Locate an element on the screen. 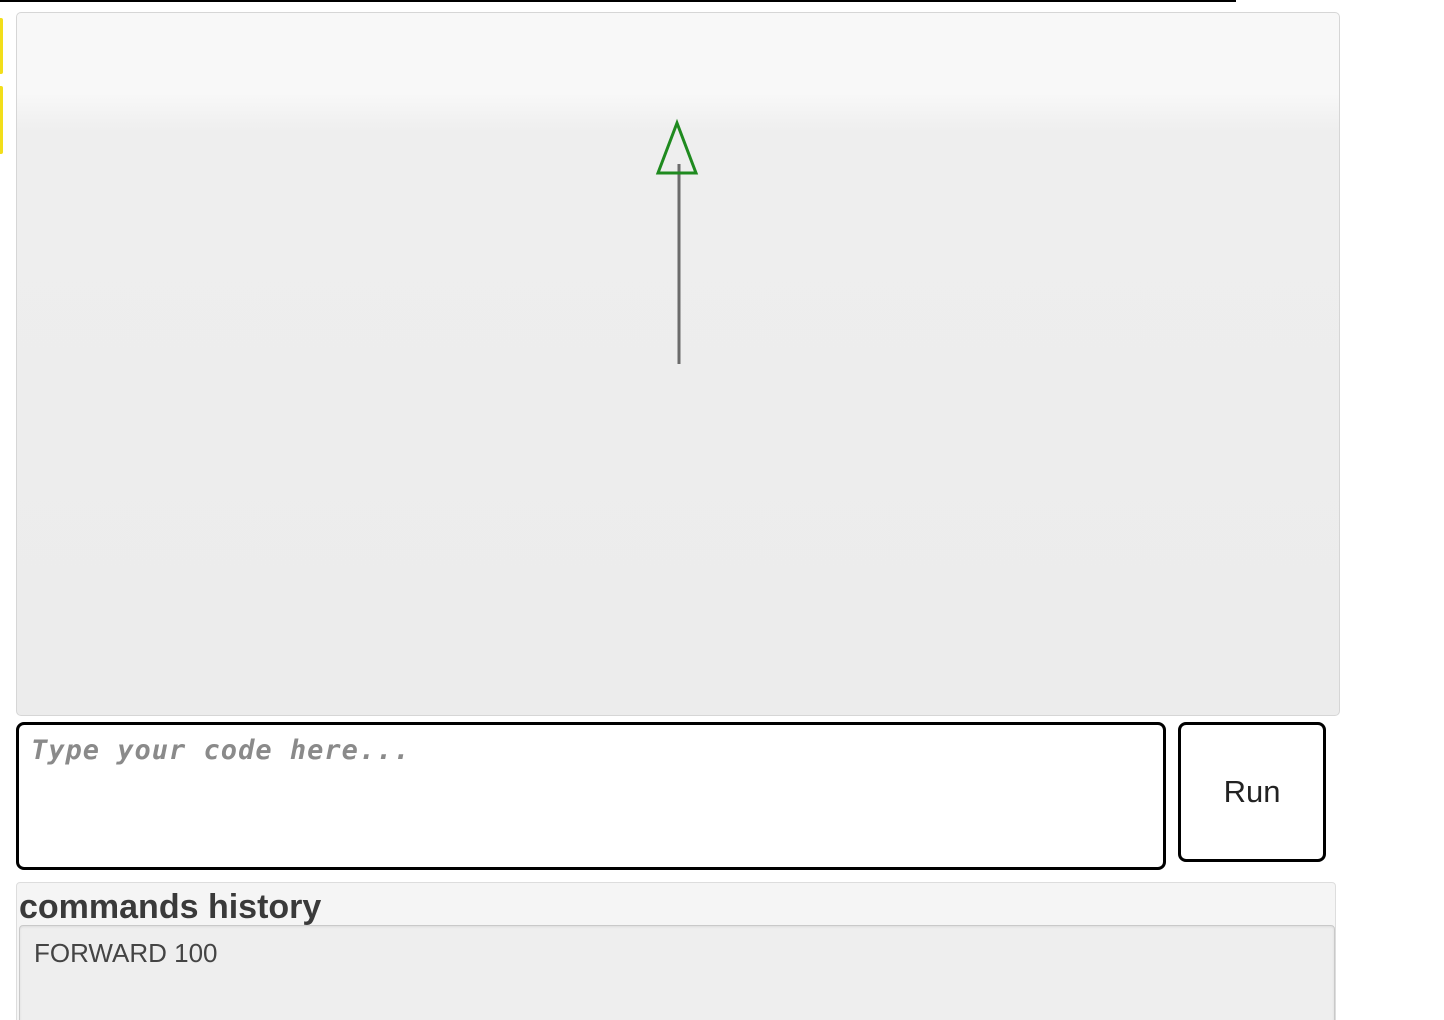 This screenshot has height=1020, width=1444. turtle-canvas-svg is located at coordinates (677, 241).